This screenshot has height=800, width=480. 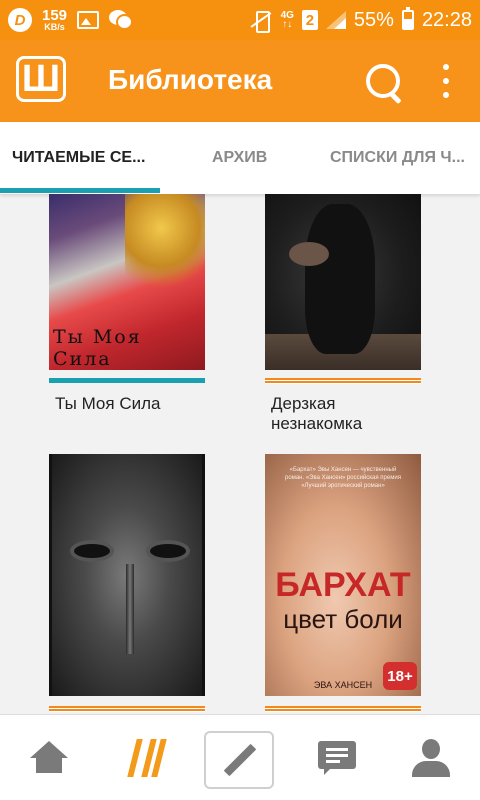 I want to click on book-title: Ты Моя Сила, so click(x=135, y=404).